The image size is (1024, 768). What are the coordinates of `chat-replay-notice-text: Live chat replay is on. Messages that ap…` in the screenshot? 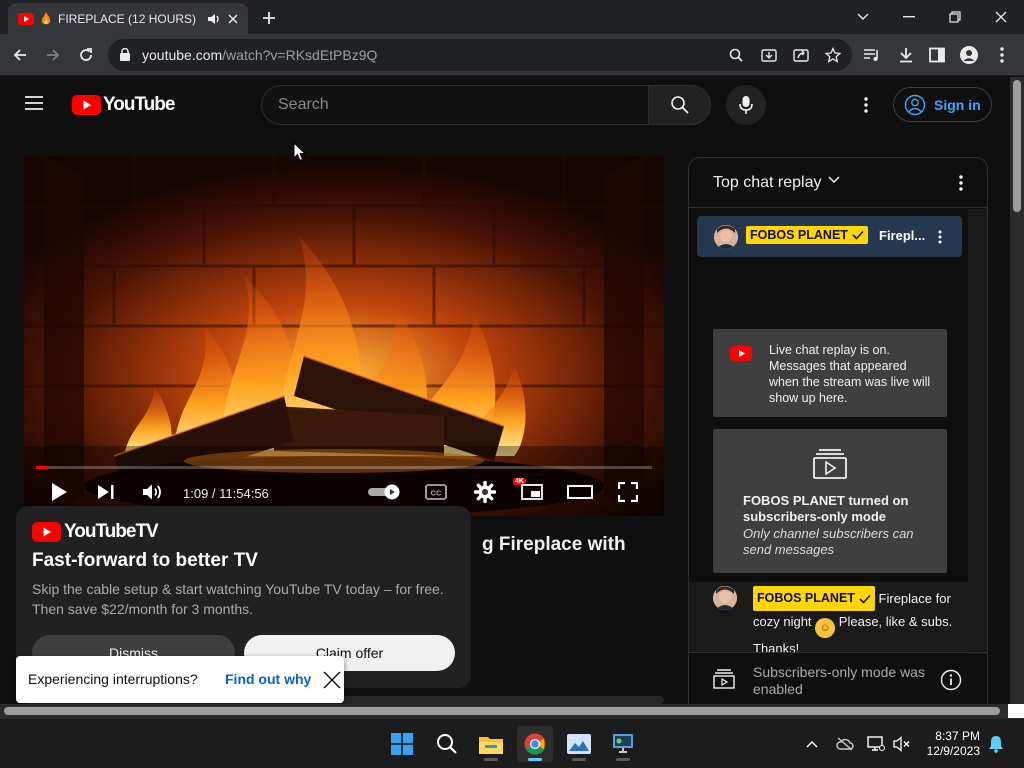 It's located at (850, 374).